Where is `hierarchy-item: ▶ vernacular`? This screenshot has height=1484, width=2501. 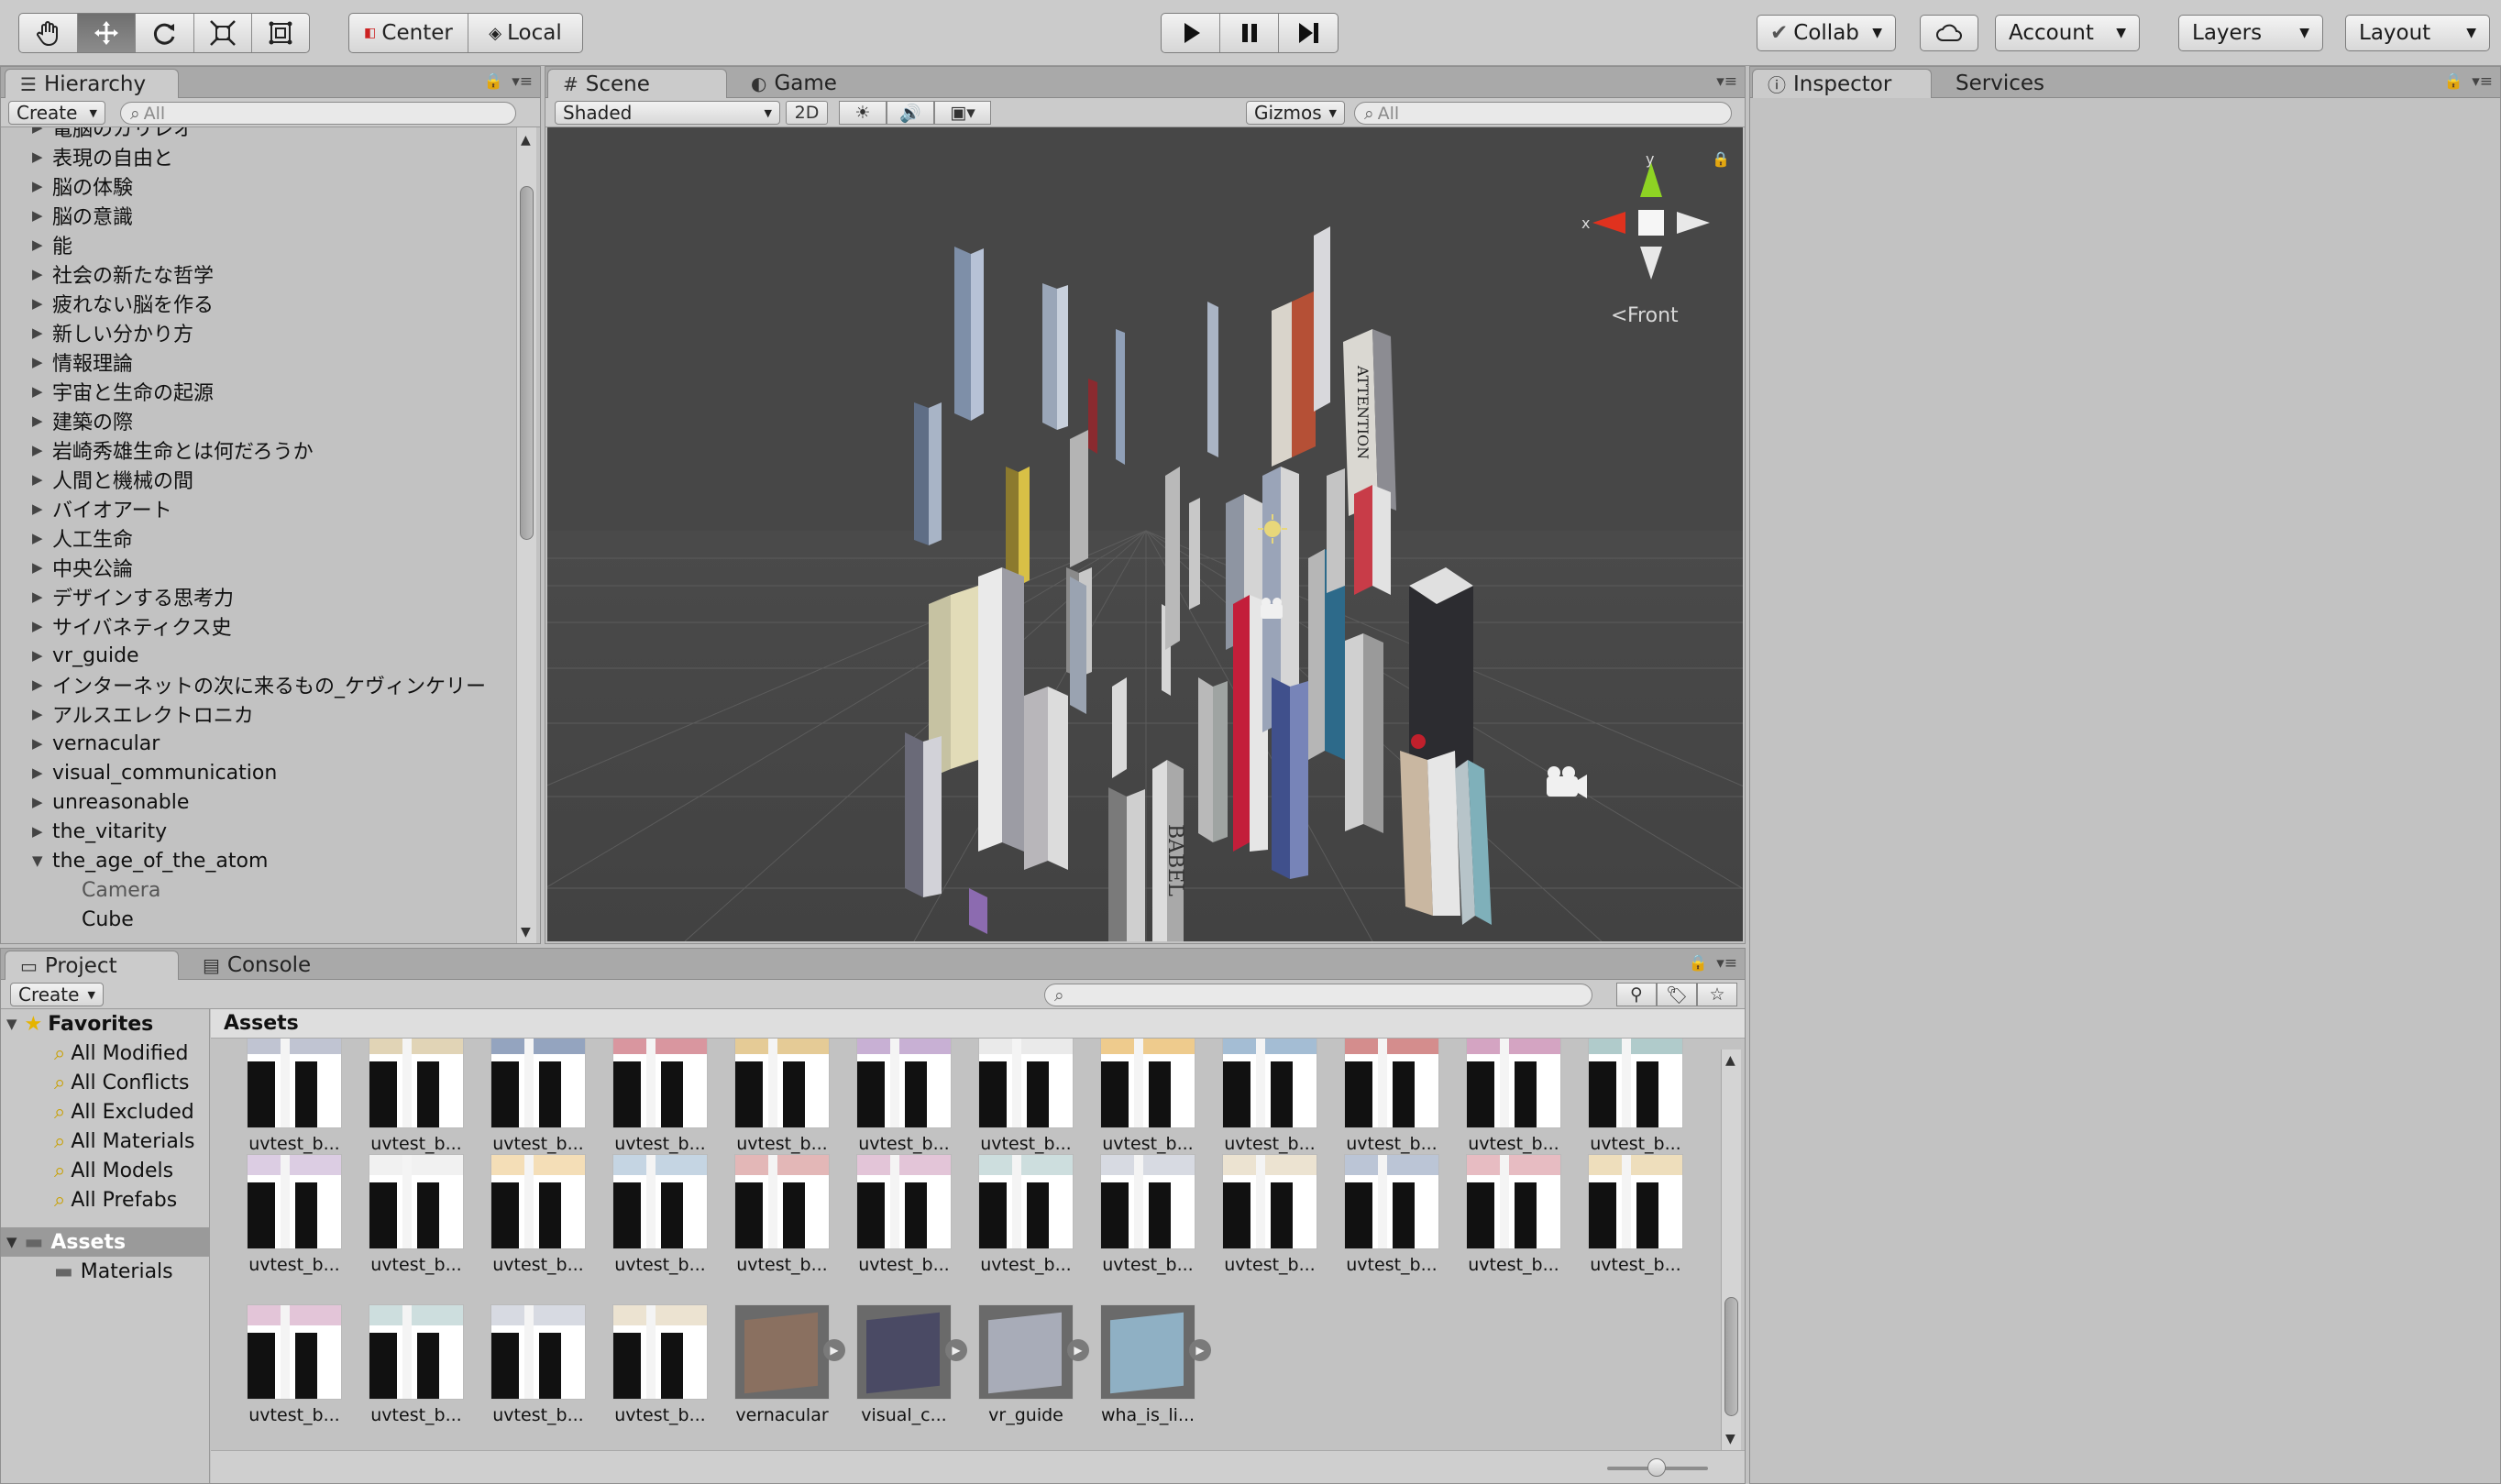
hierarchy-item: ▶ vernacular is located at coordinates (257, 743).